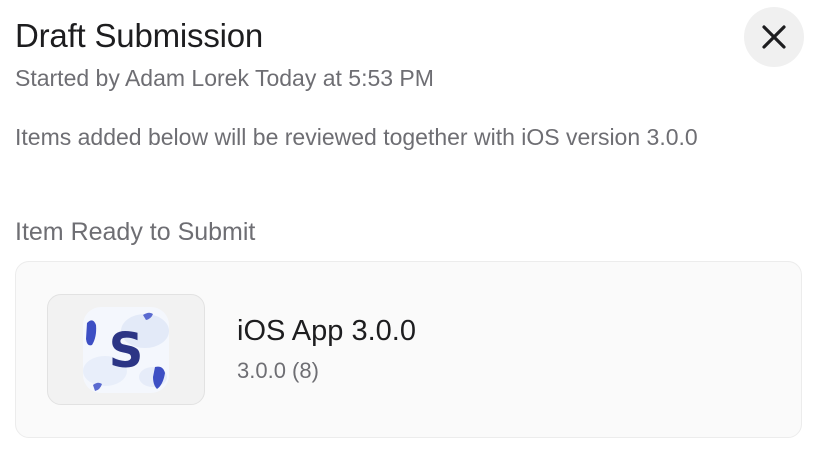 The width and height of the screenshot is (816, 458). I want to click on app-version: 3.0.0 (8), so click(278, 370).